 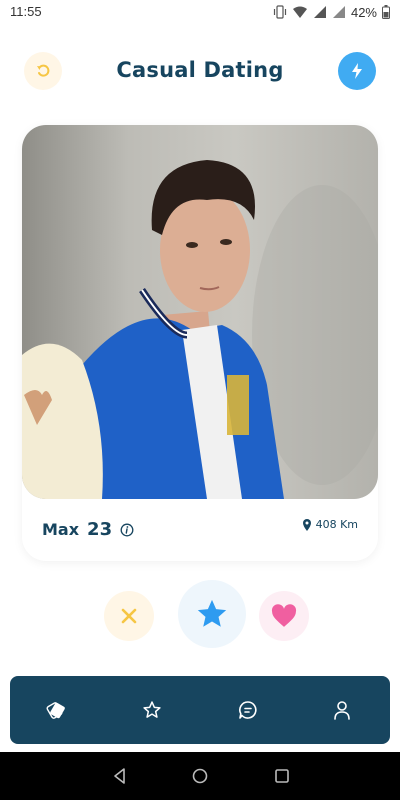 I want to click on system-navigation-bar, so click(x=200, y=776).